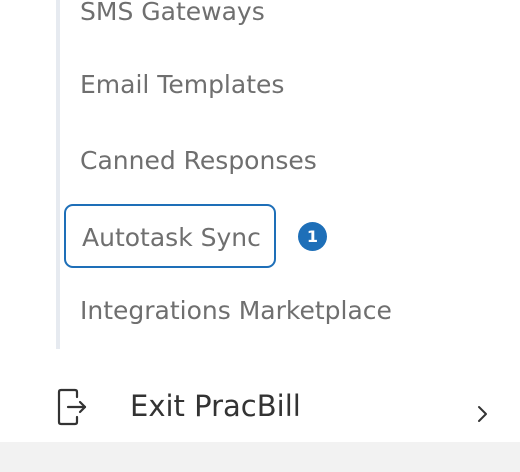  I want to click on logout-icon, so click(72, 407).